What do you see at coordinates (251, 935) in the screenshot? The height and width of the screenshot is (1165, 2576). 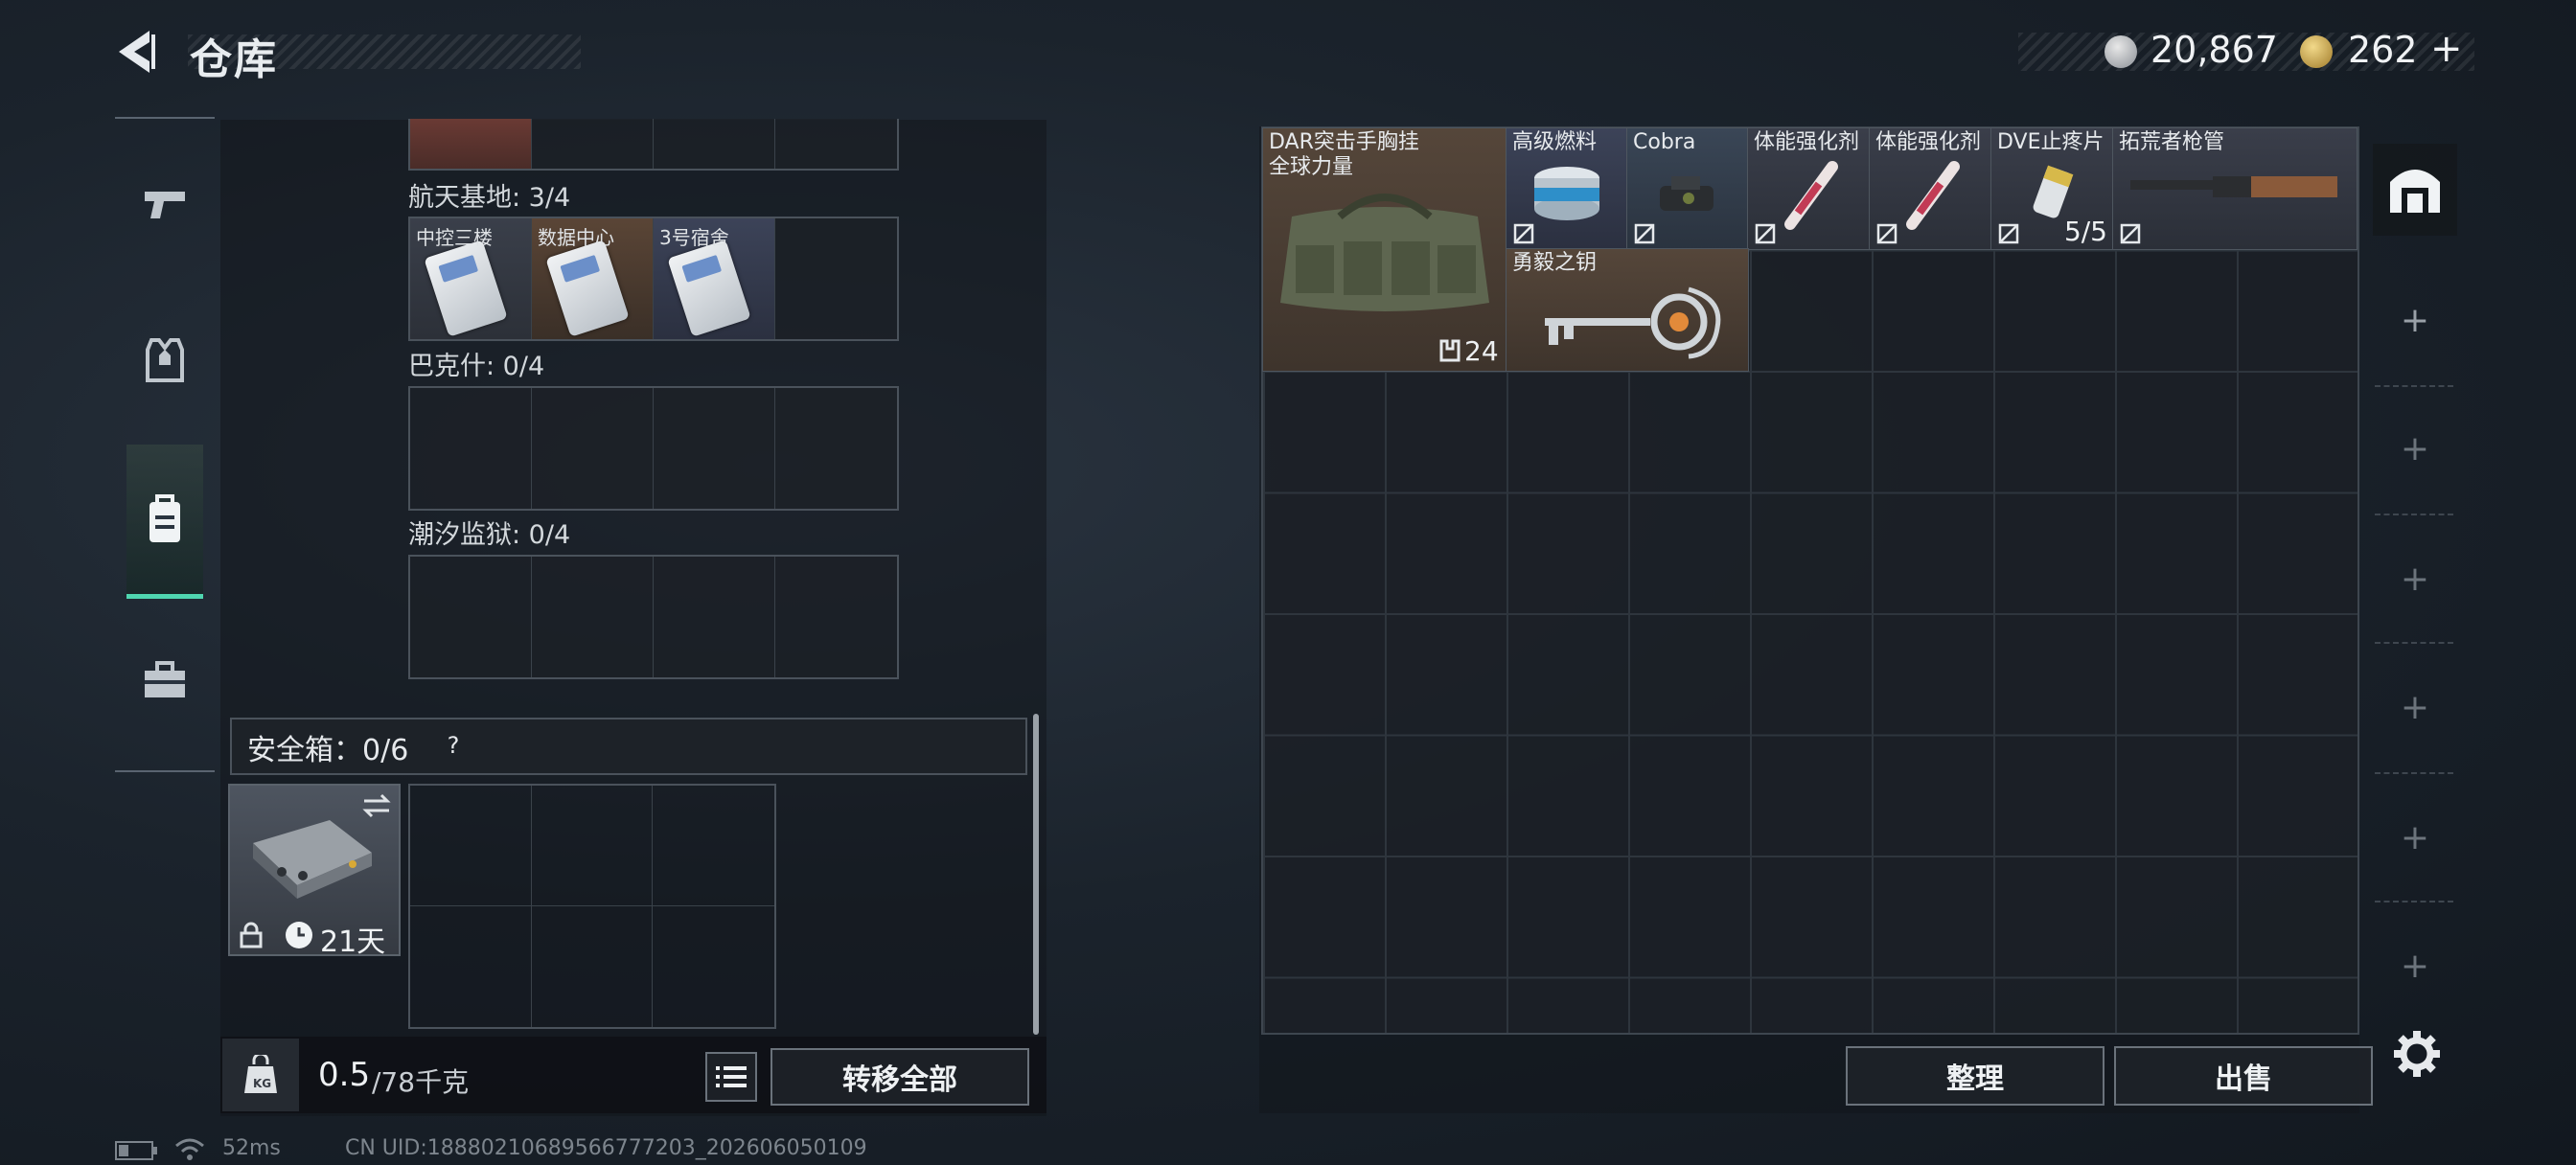 I see `lock-icon` at bounding box center [251, 935].